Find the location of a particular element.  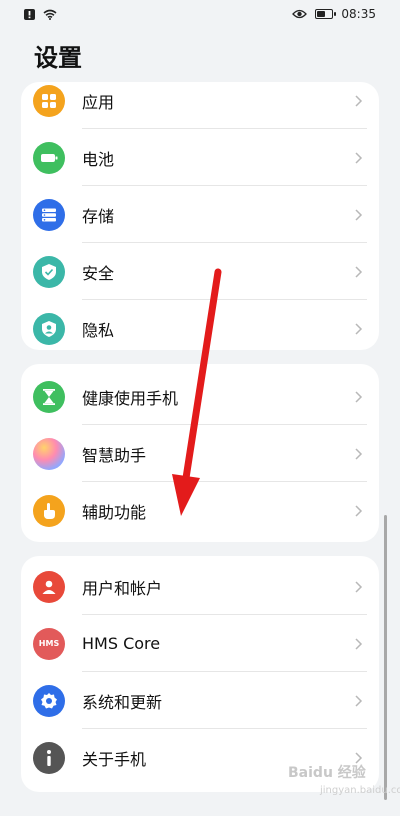

settings-item-label: 用户和帐户 is located at coordinates (122, 588).